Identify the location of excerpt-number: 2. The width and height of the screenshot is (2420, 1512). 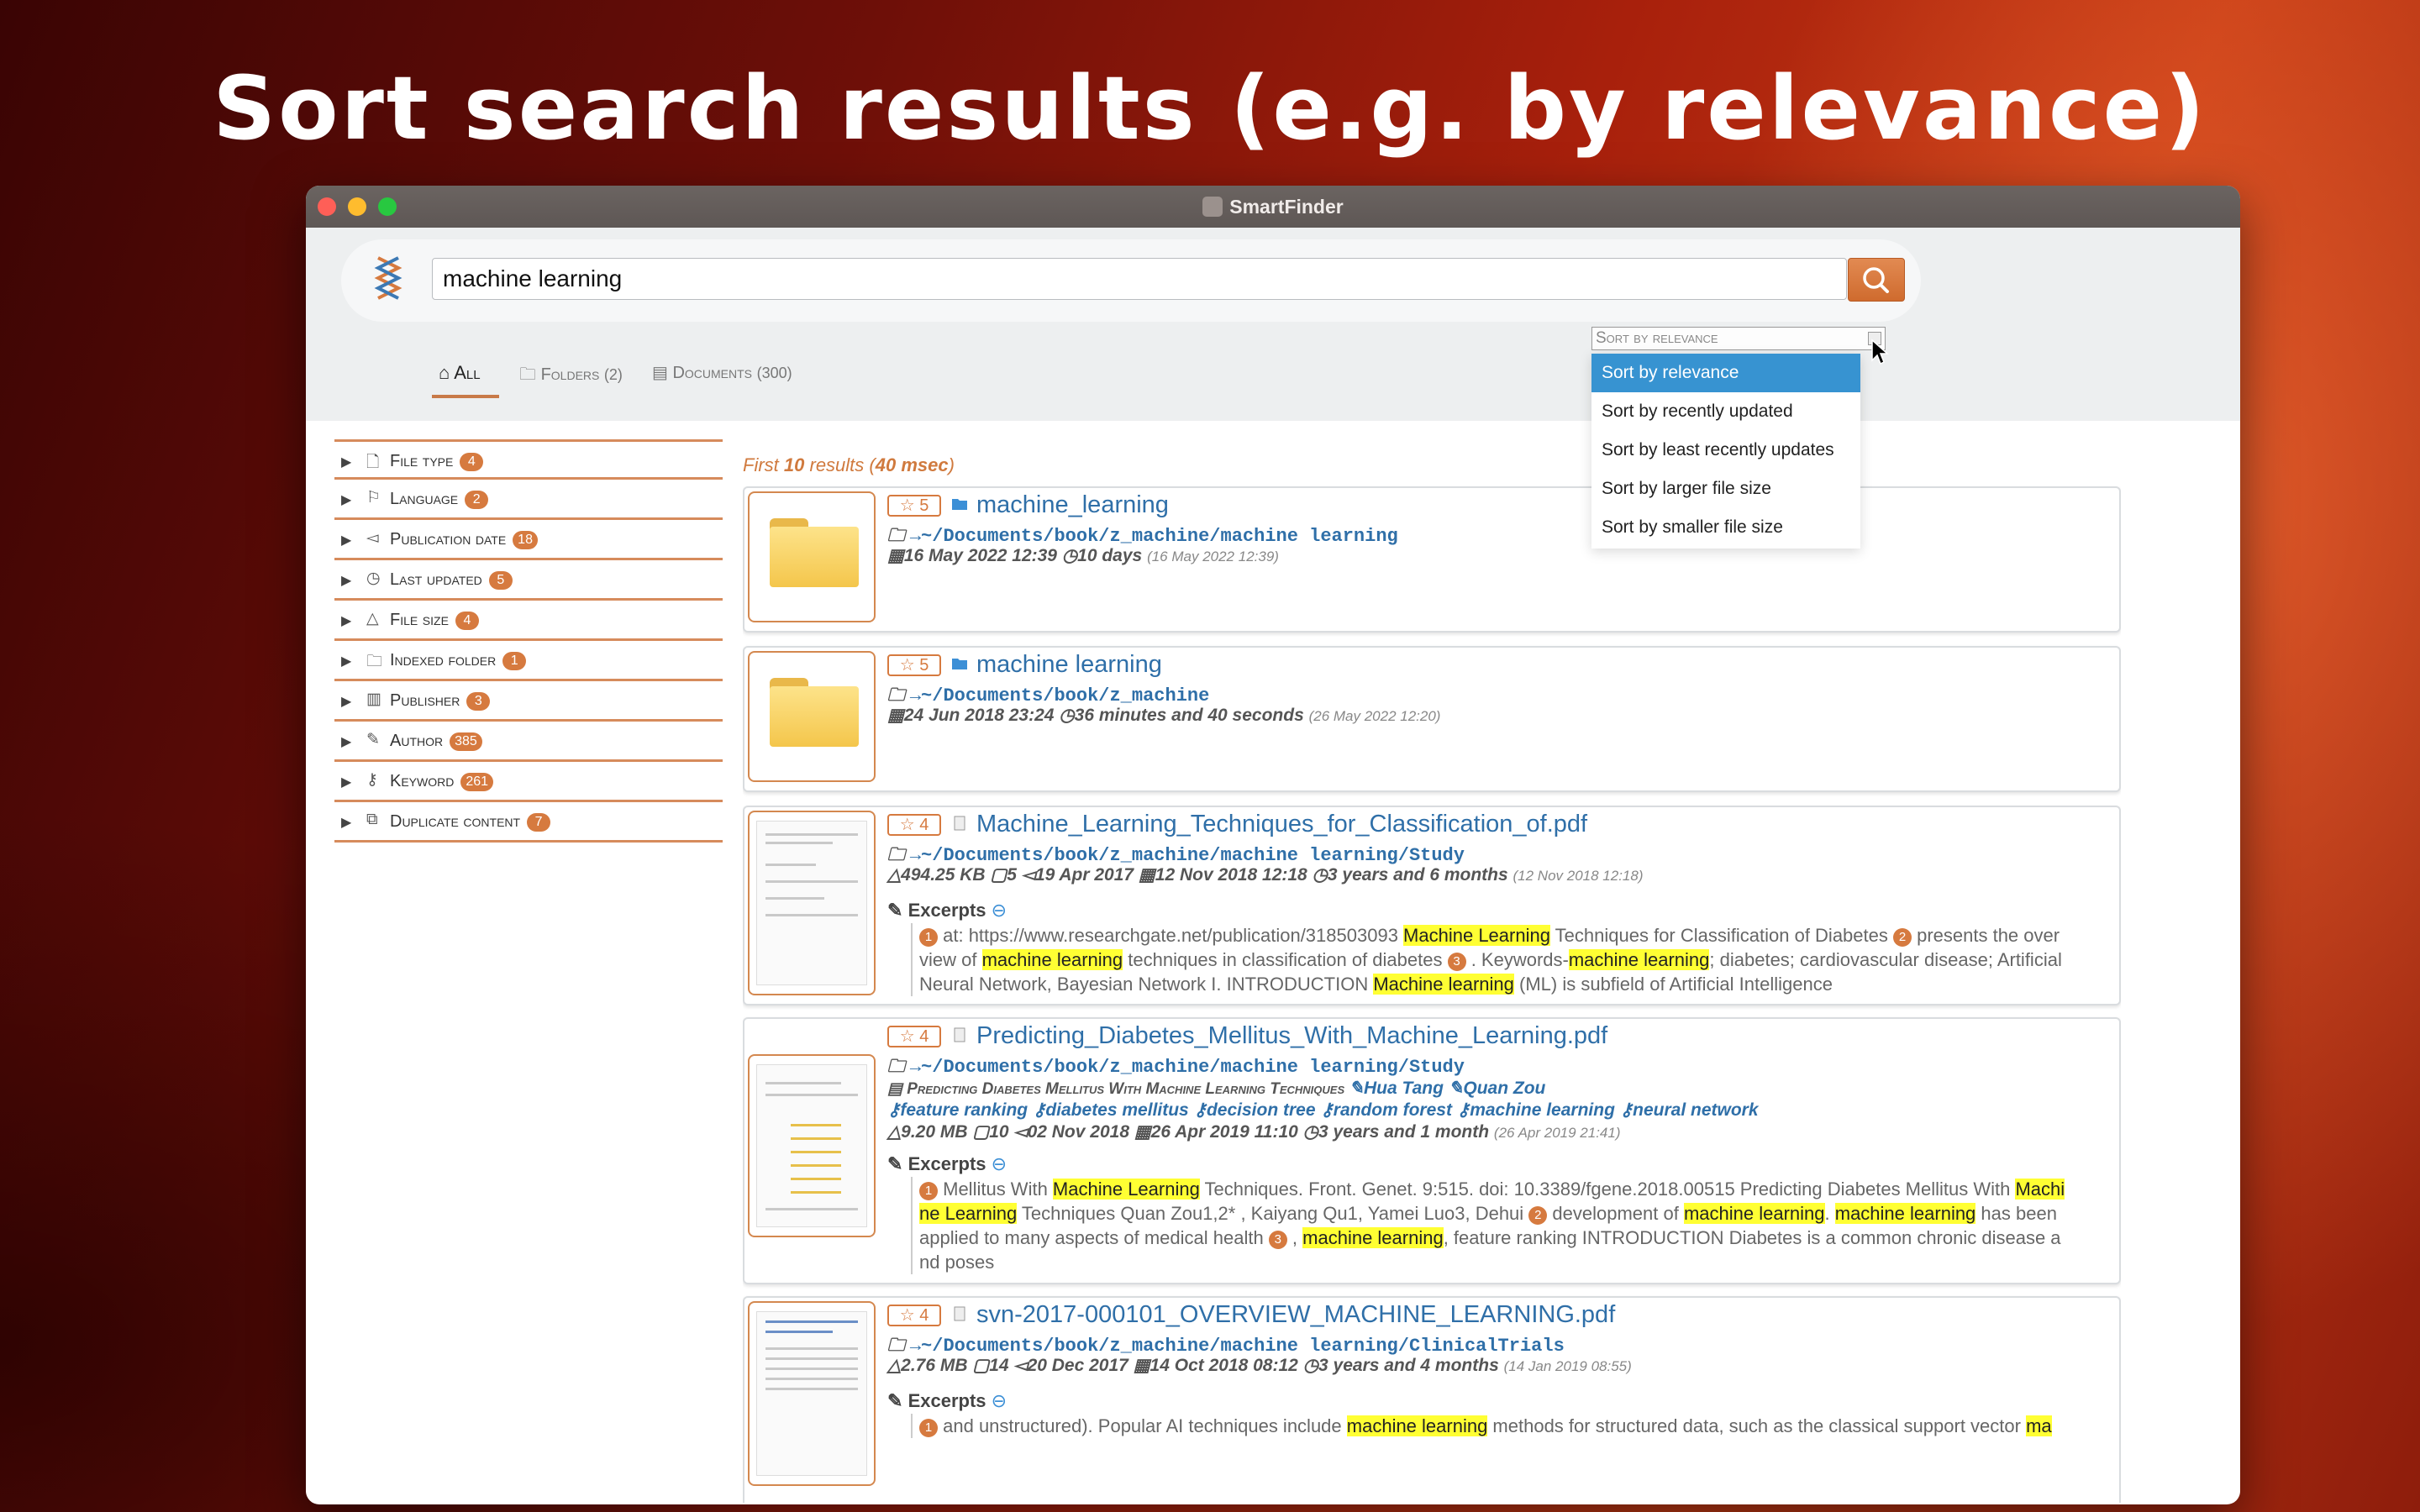
(1902, 937).